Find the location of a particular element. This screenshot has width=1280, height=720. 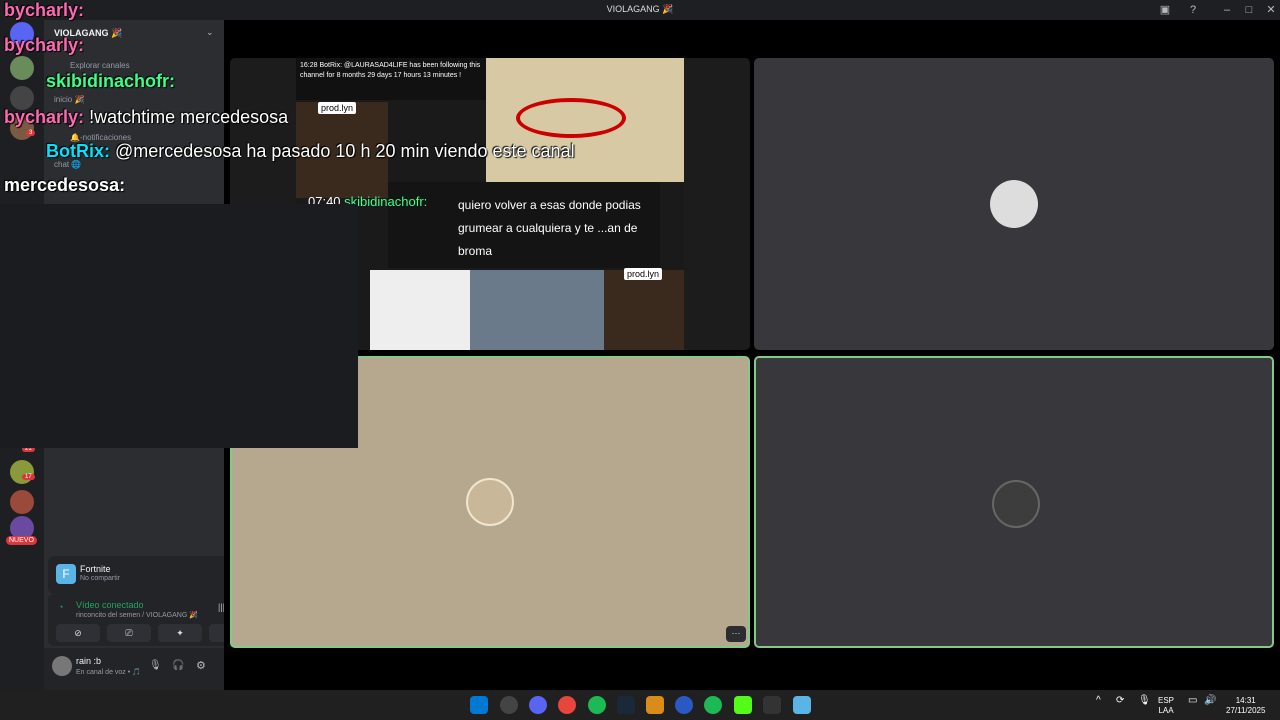

inbox-icon: ▣ is located at coordinates (1165, 10).